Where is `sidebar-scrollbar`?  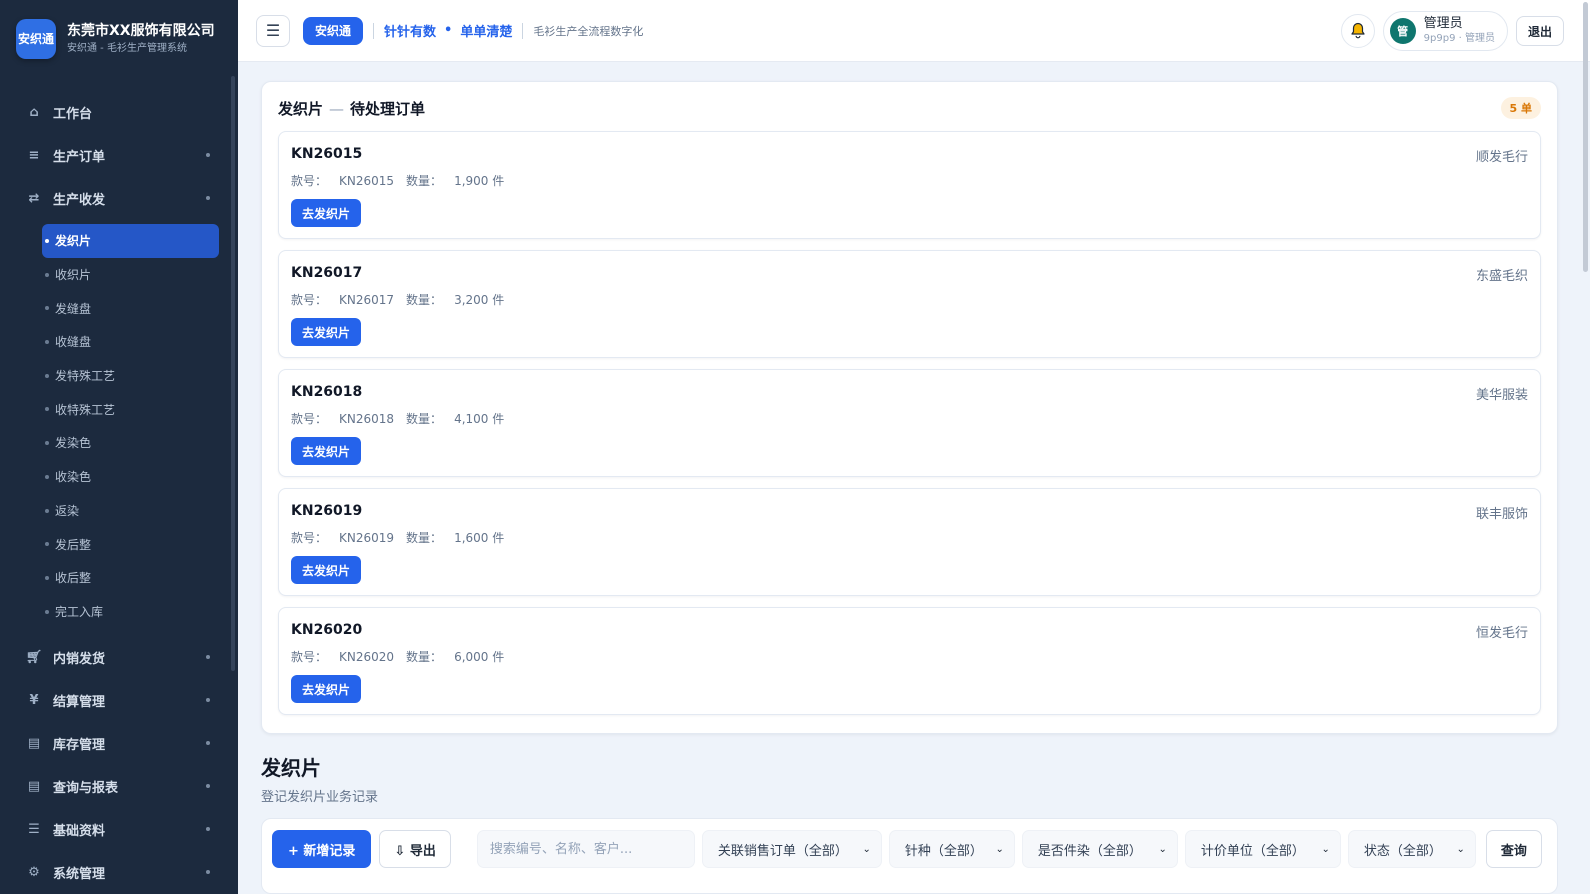 sidebar-scrollbar is located at coordinates (233, 373).